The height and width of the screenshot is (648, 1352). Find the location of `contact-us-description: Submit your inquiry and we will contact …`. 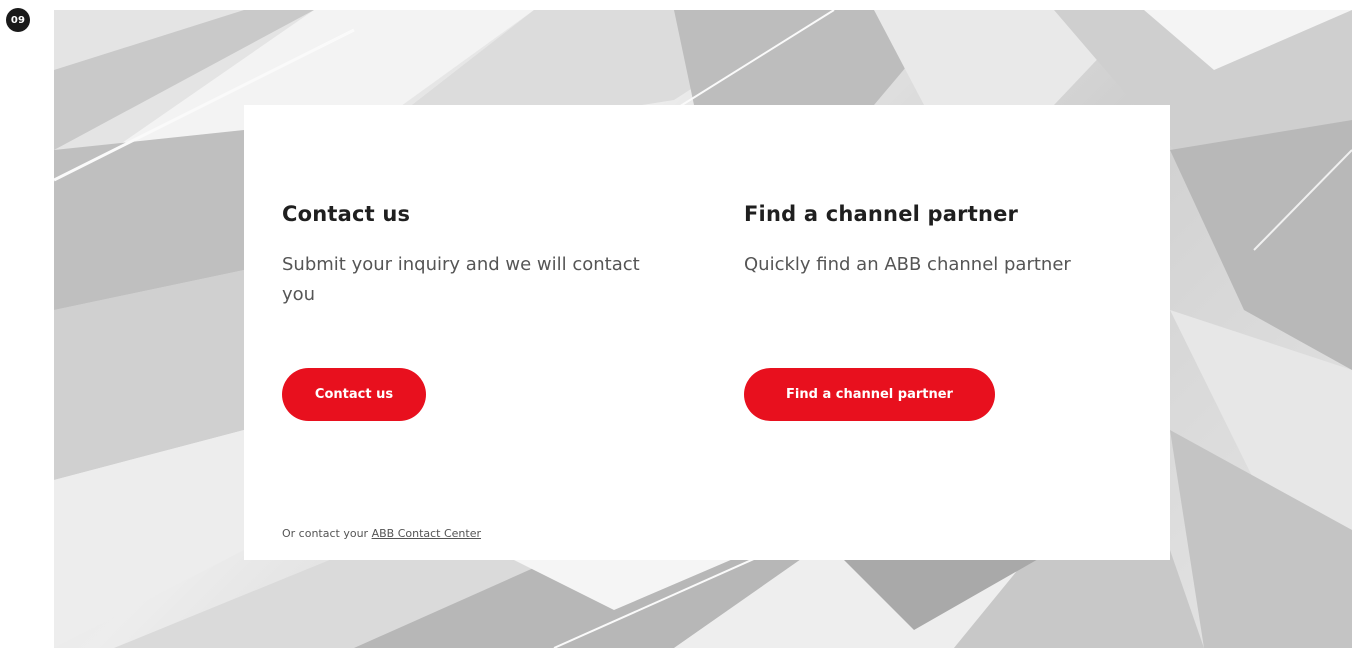

contact-us-description: Submit your inquiry and we will contact … is located at coordinates (461, 279).